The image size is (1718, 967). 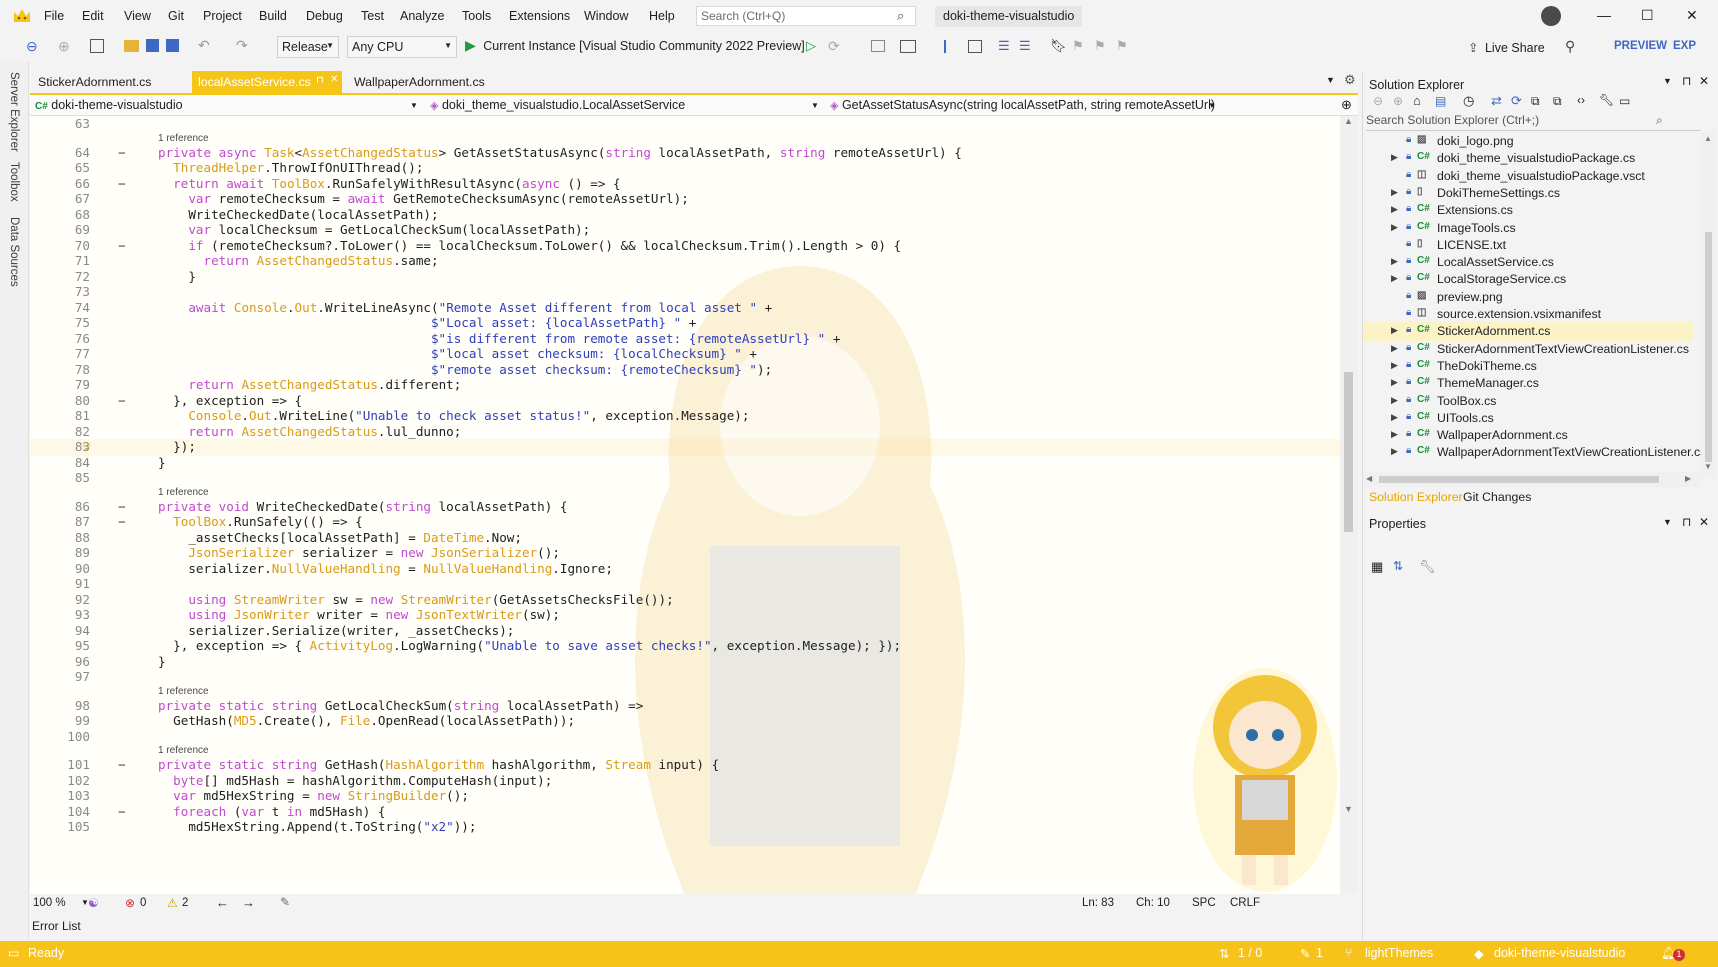 What do you see at coordinates (1369, 478) in the screenshot?
I see `scroll-left-icon: ◀` at bounding box center [1369, 478].